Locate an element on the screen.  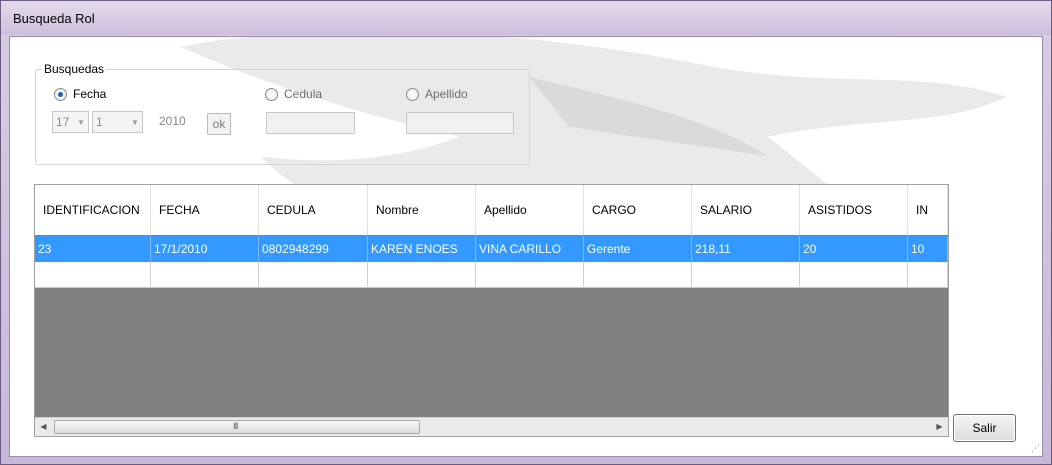
table-cell: 20 is located at coordinates (854, 249).